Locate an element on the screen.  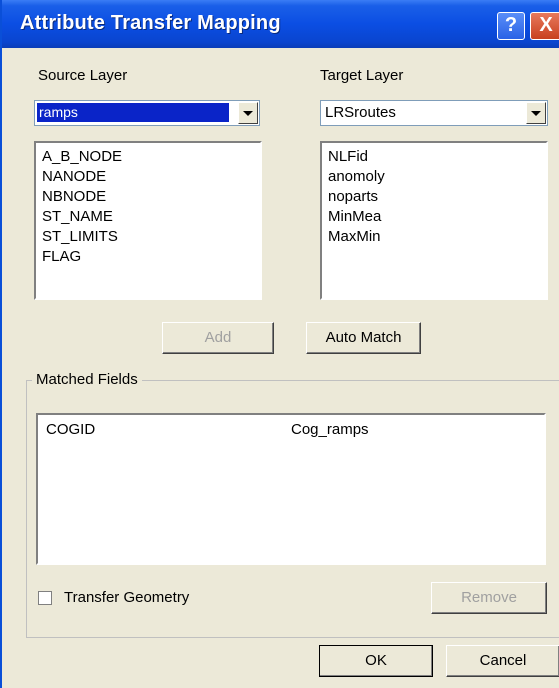
target-field-item: anomoly is located at coordinates (356, 177).